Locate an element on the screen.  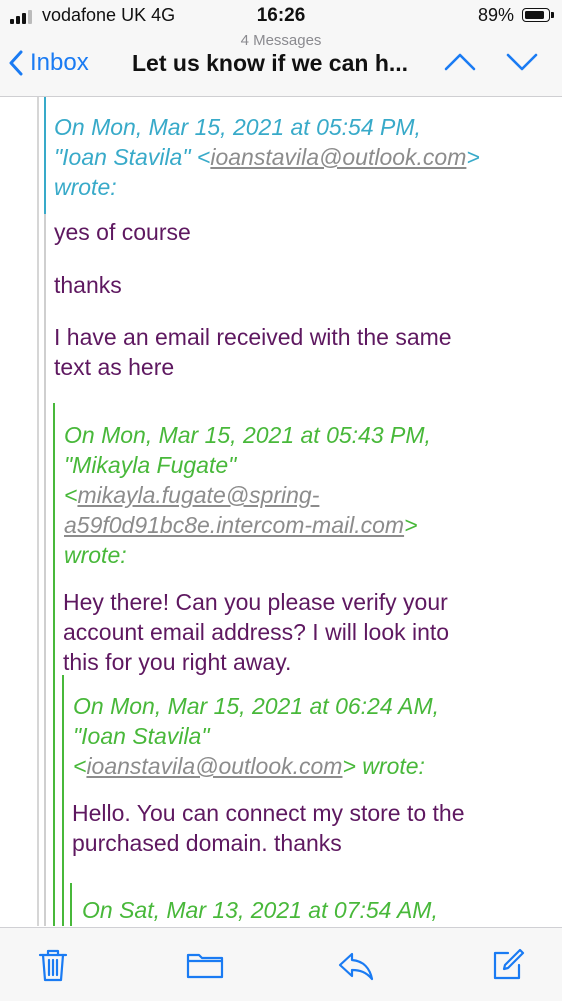
quote-header-2-line-5: wrote: is located at coordinates (95, 555).